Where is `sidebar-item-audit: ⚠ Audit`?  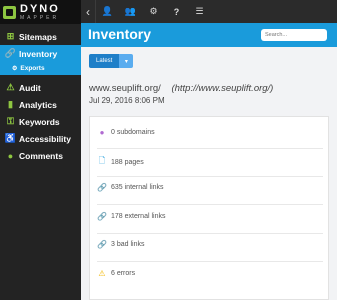
sidebar-item-audit: ⚠ Audit is located at coordinates (40, 87).